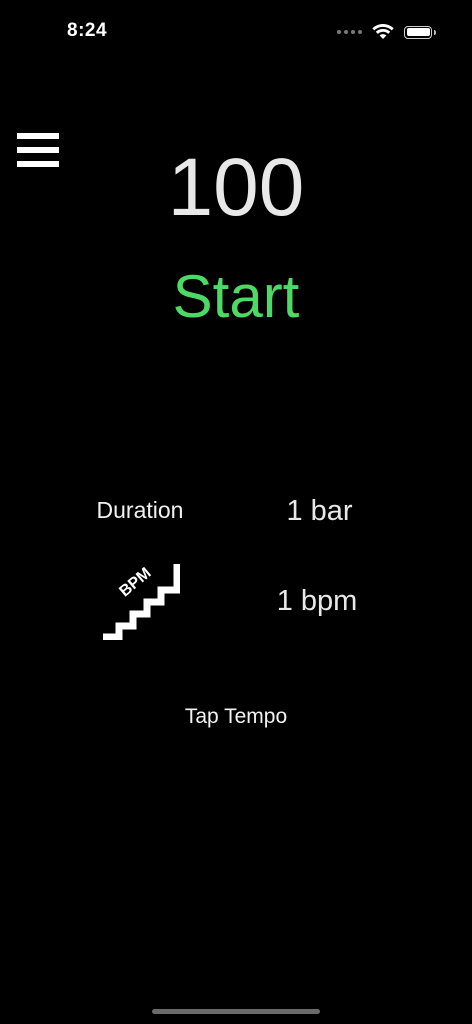 This screenshot has width=472, height=1024. What do you see at coordinates (87, 30) in the screenshot?
I see `status-time: 8:24` at bounding box center [87, 30].